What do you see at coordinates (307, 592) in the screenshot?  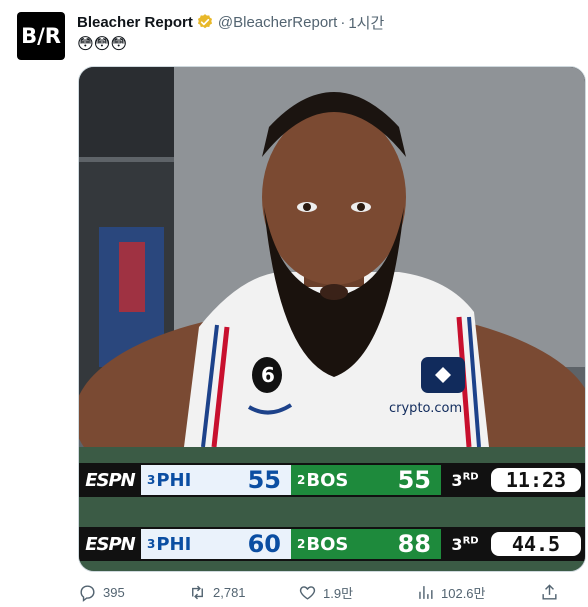 I see `heart-icon` at bounding box center [307, 592].